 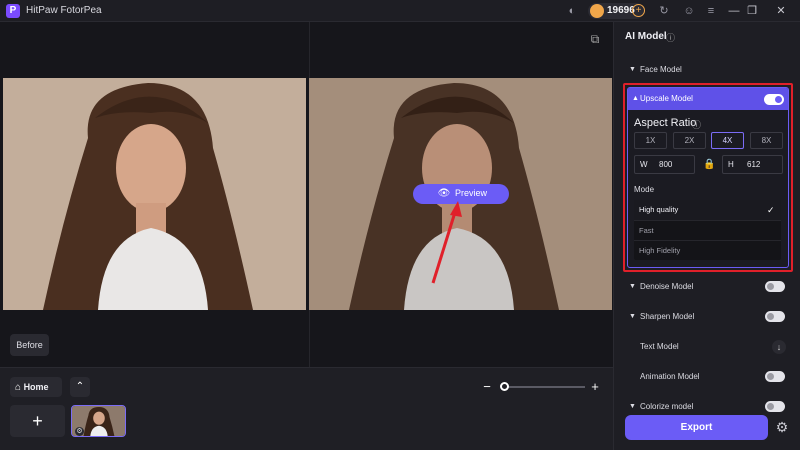 What do you see at coordinates (752, 11) in the screenshot?
I see `maximize-button: ❐` at bounding box center [752, 11].